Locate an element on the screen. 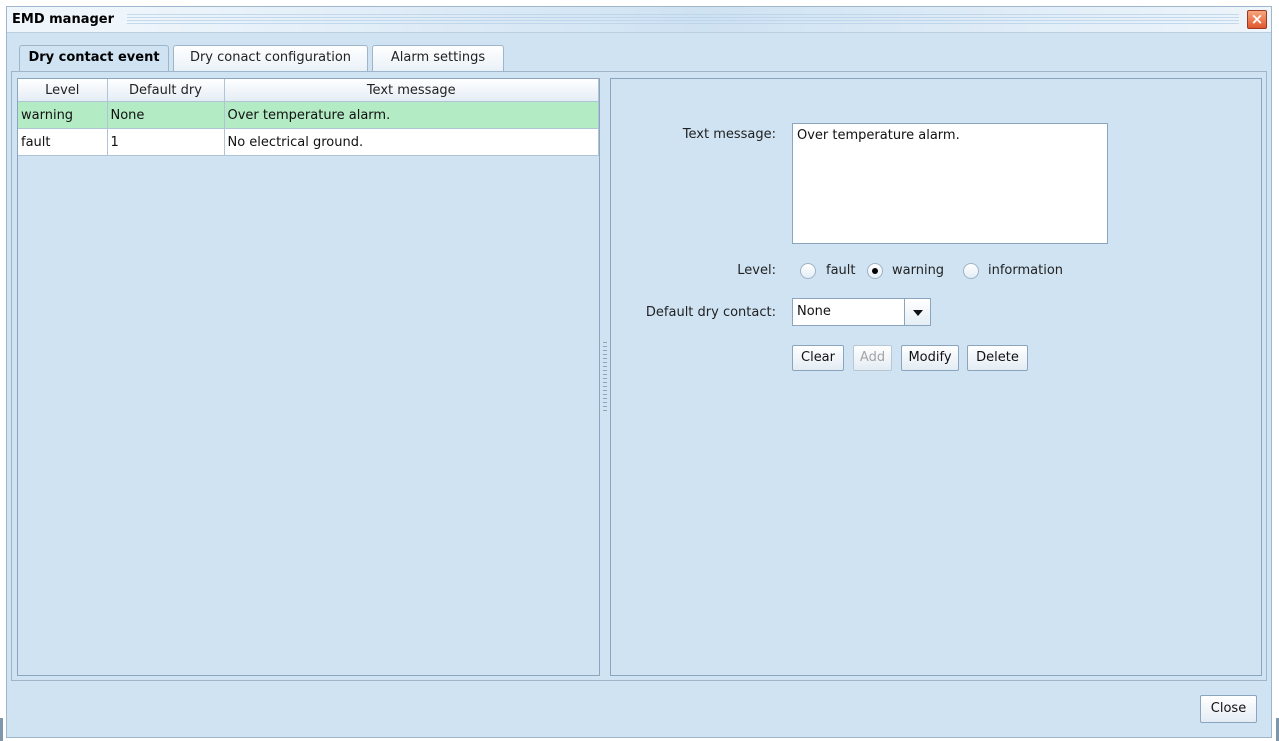  clear-button: Clear is located at coordinates (818, 358).